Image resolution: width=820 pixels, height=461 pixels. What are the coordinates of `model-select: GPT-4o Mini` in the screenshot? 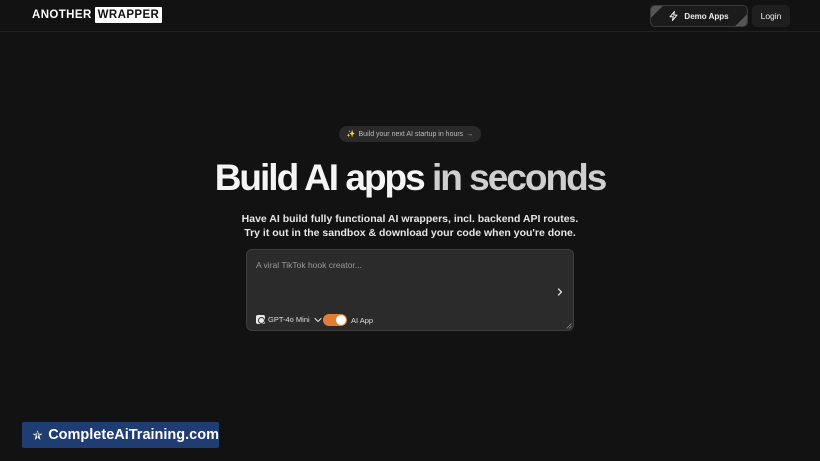 It's located at (289, 319).